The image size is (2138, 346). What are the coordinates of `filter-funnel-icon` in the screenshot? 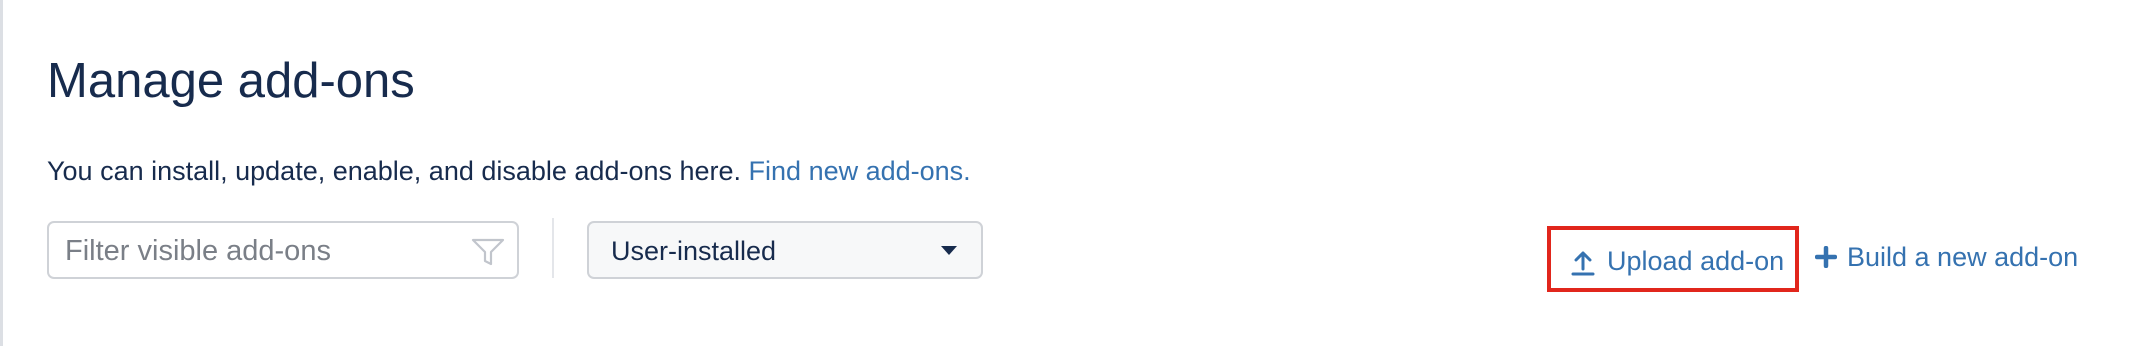 It's located at (488, 252).